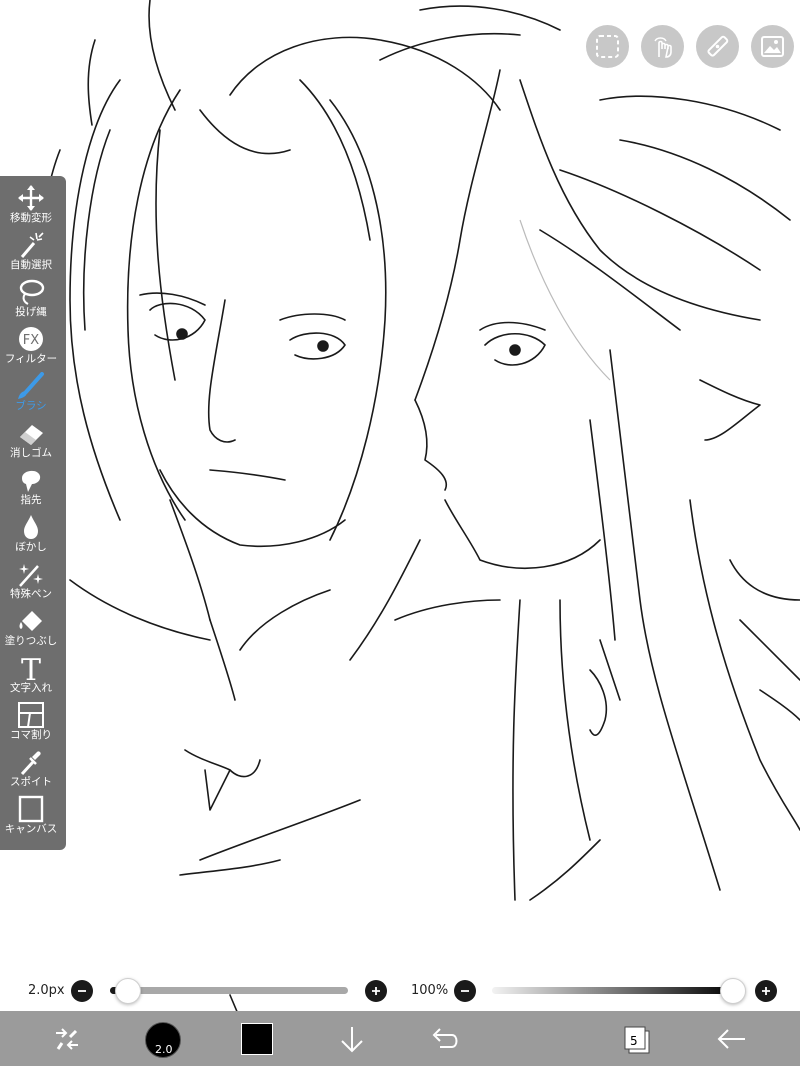  What do you see at coordinates (31, 218) in the screenshot?
I see `tool-label: 移動変形` at bounding box center [31, 218].